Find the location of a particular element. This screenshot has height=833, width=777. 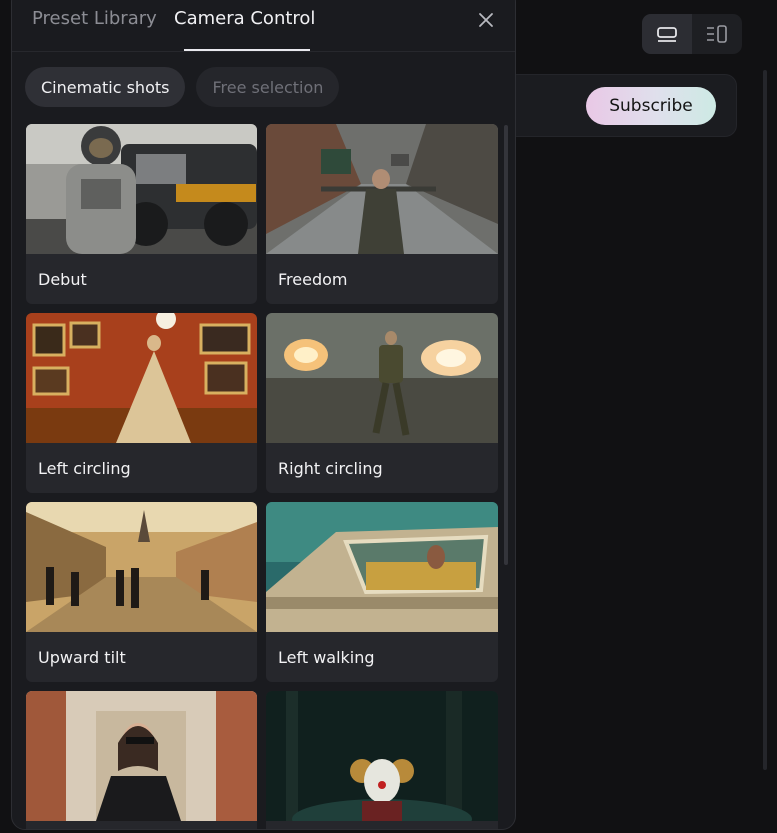

subscribe-button: Subscribe is located at coordinates (651, 106).